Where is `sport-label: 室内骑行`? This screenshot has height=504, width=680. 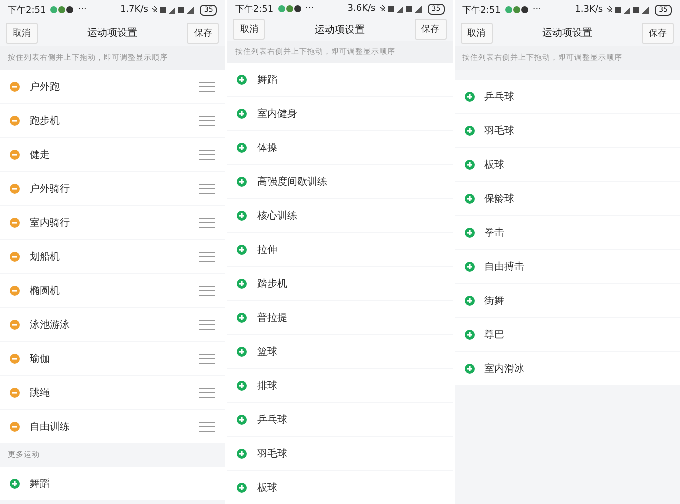
sport-label: 室内骑行 is located at coordinates (50, 223).